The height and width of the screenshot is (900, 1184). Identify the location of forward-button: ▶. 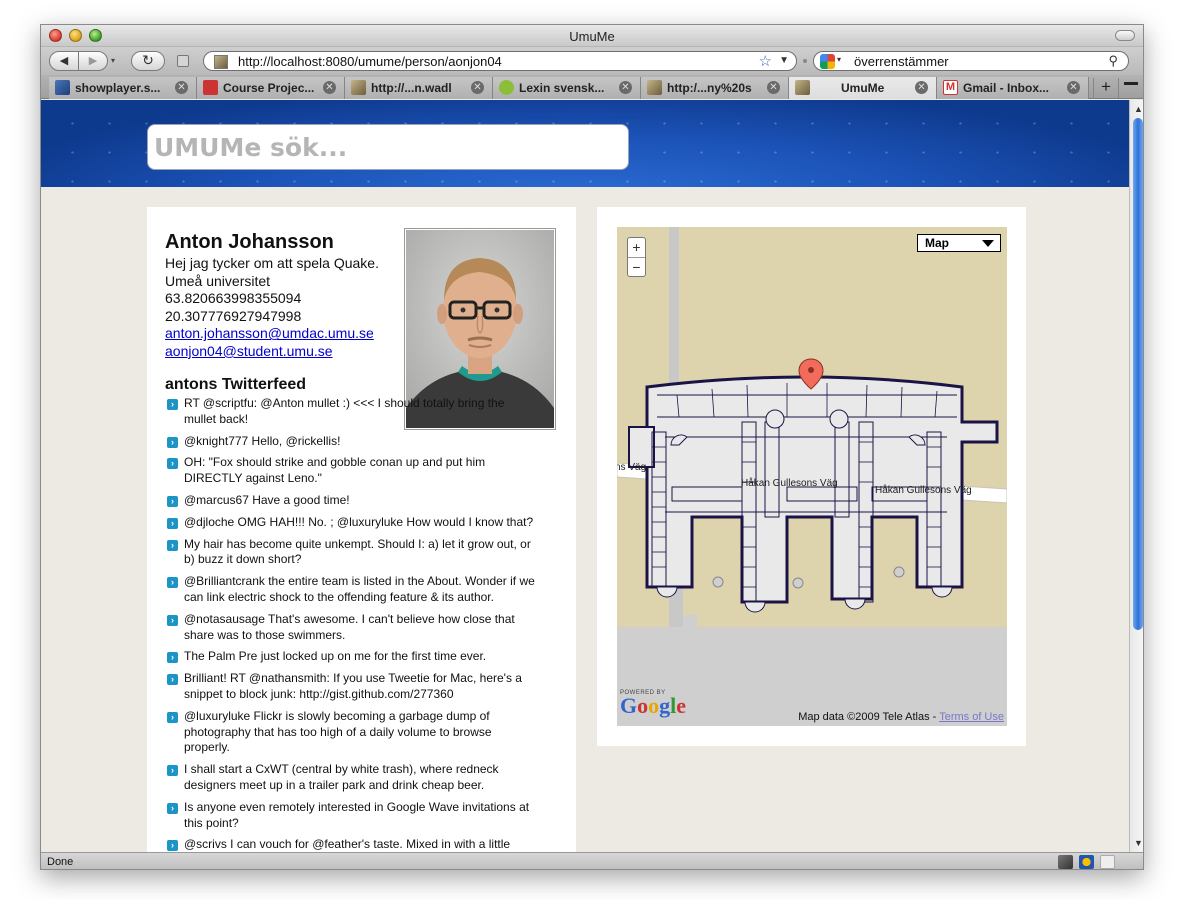
(93, 61).